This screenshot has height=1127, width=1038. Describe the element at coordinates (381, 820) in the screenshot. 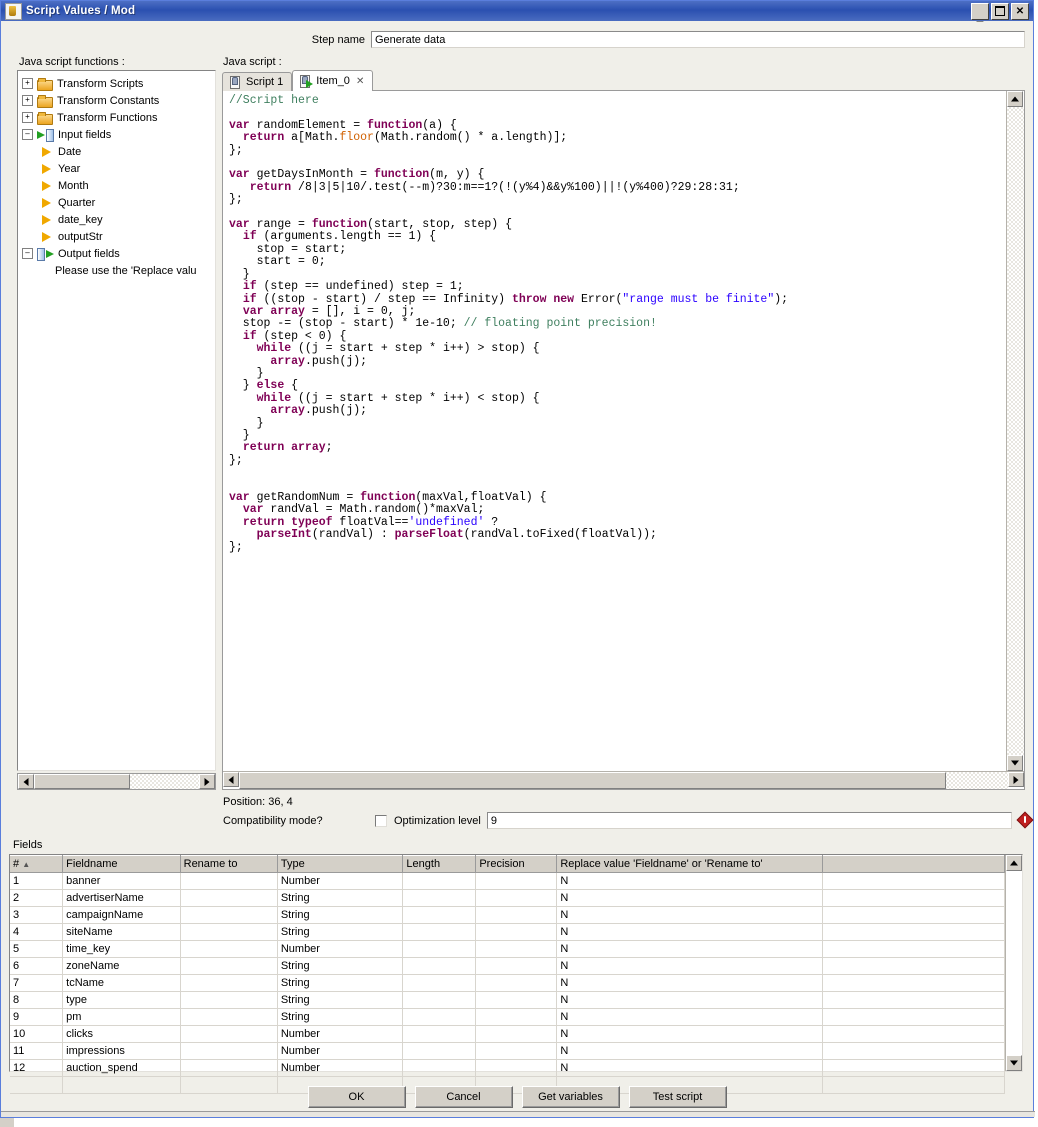

I see `compatibility-mode-checkbox` at that location.